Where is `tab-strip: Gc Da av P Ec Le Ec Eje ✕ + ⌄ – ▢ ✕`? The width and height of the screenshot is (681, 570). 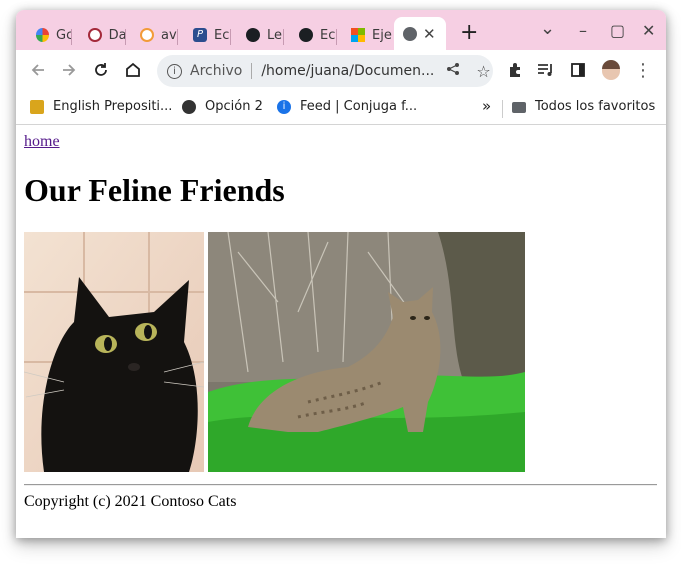
tab-strip: Gc Da av P Ec Le Ec Eje ✕ + ⌄ – ▢ ✕ is located at coordinates (341, 30).